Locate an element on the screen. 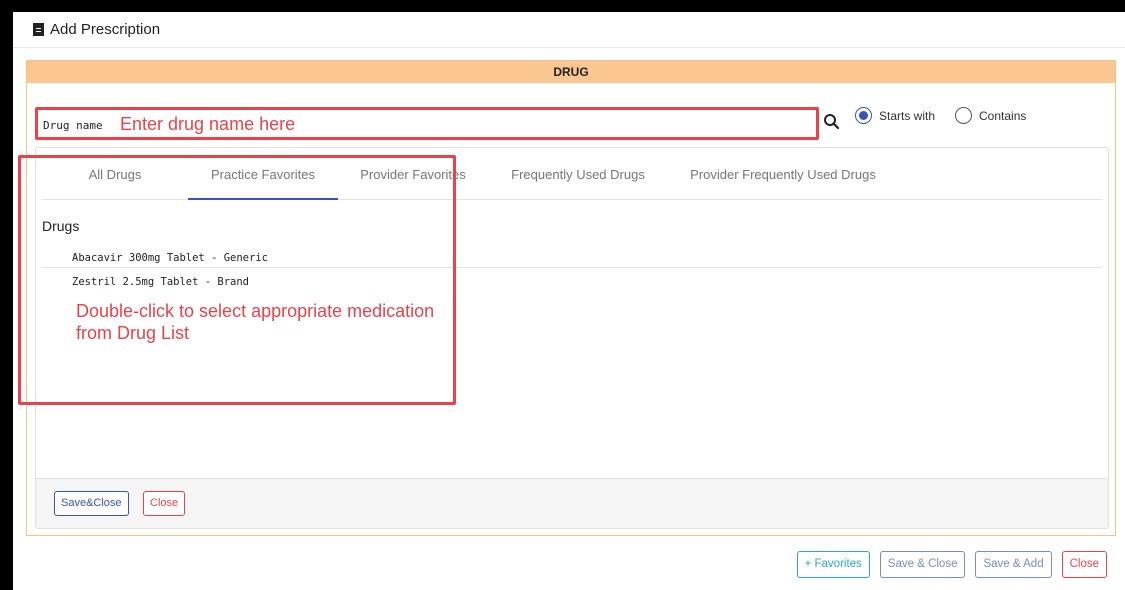 The width and height of the screenshot is (1125, 590). close-button: Close is located at coordinates (1084, 564).